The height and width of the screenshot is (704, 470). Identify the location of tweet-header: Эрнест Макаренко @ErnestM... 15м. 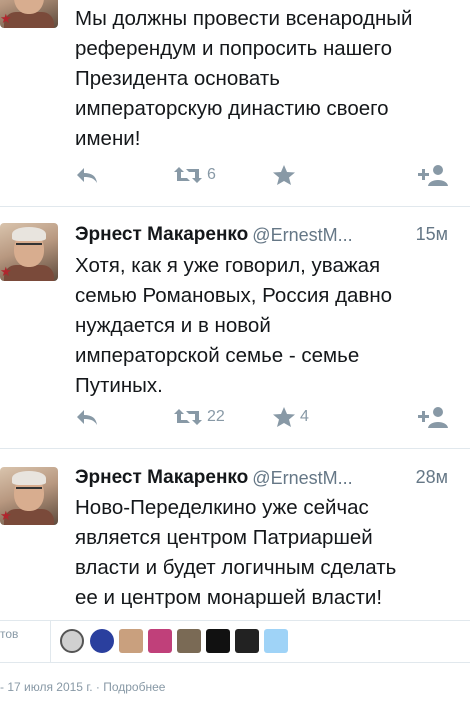
(265, 236).